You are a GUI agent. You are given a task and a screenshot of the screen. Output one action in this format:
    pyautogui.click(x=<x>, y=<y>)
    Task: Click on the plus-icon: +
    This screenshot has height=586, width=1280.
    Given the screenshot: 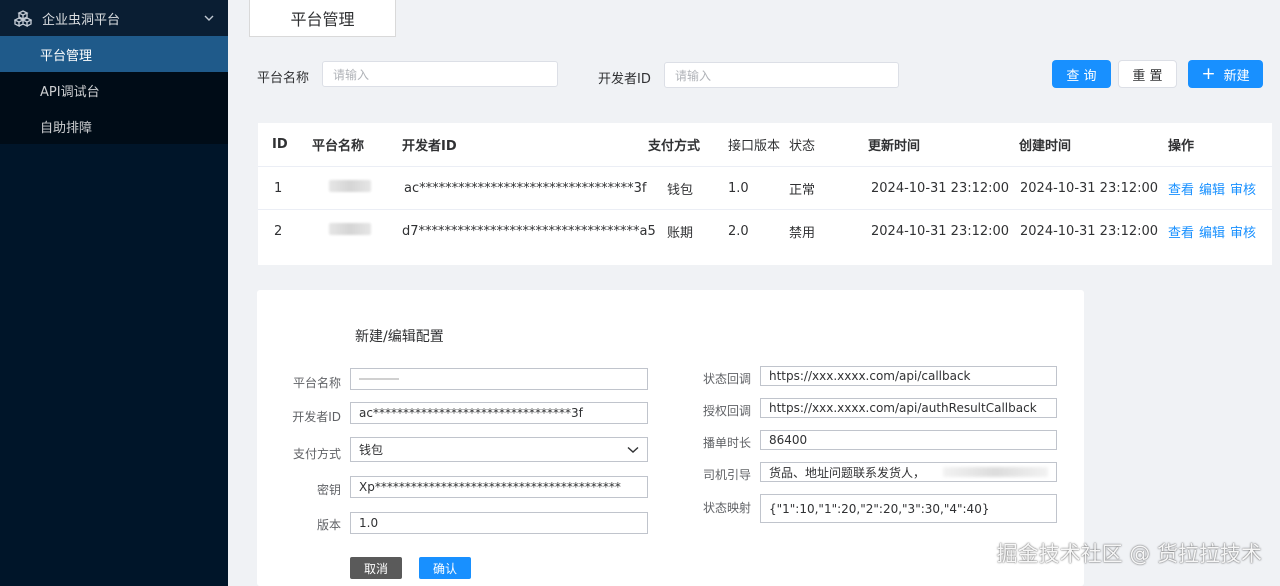 What is the action you would take?
    pyautogui.click(x=1208, y=73)
    